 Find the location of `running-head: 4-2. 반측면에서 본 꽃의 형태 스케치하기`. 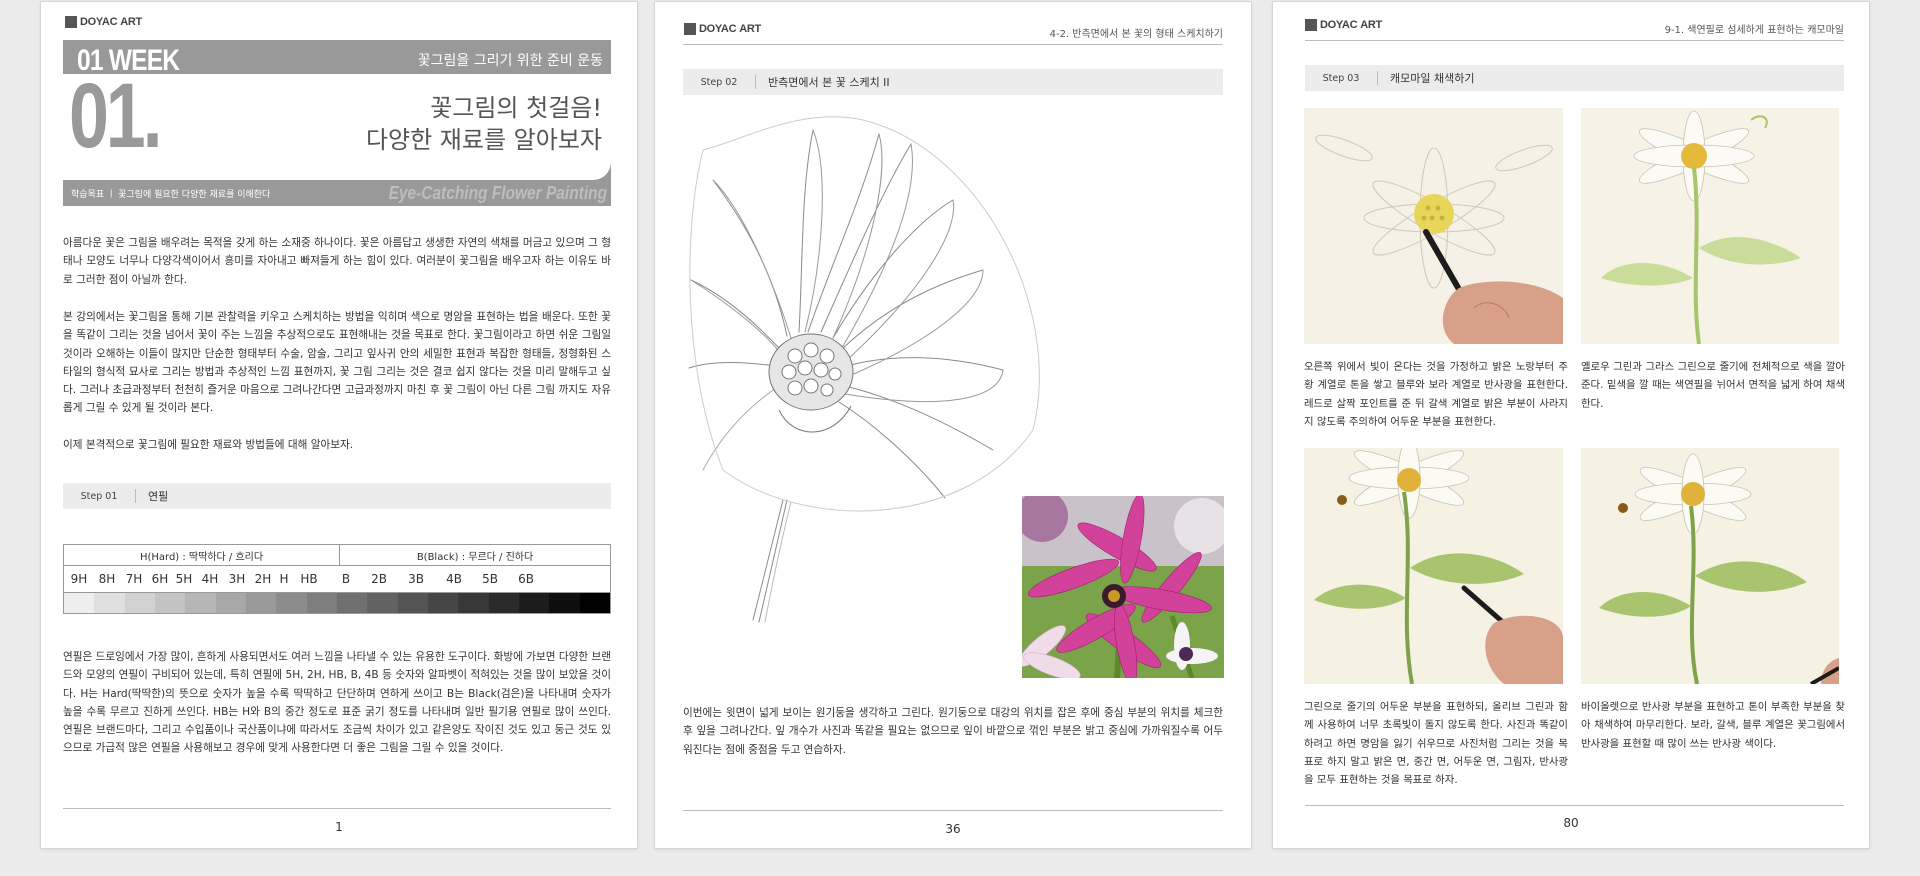

running-head: 4-2. 반측면에서 본 꽃의 형태 스케치하기 is located at coordinates (1136, 34).